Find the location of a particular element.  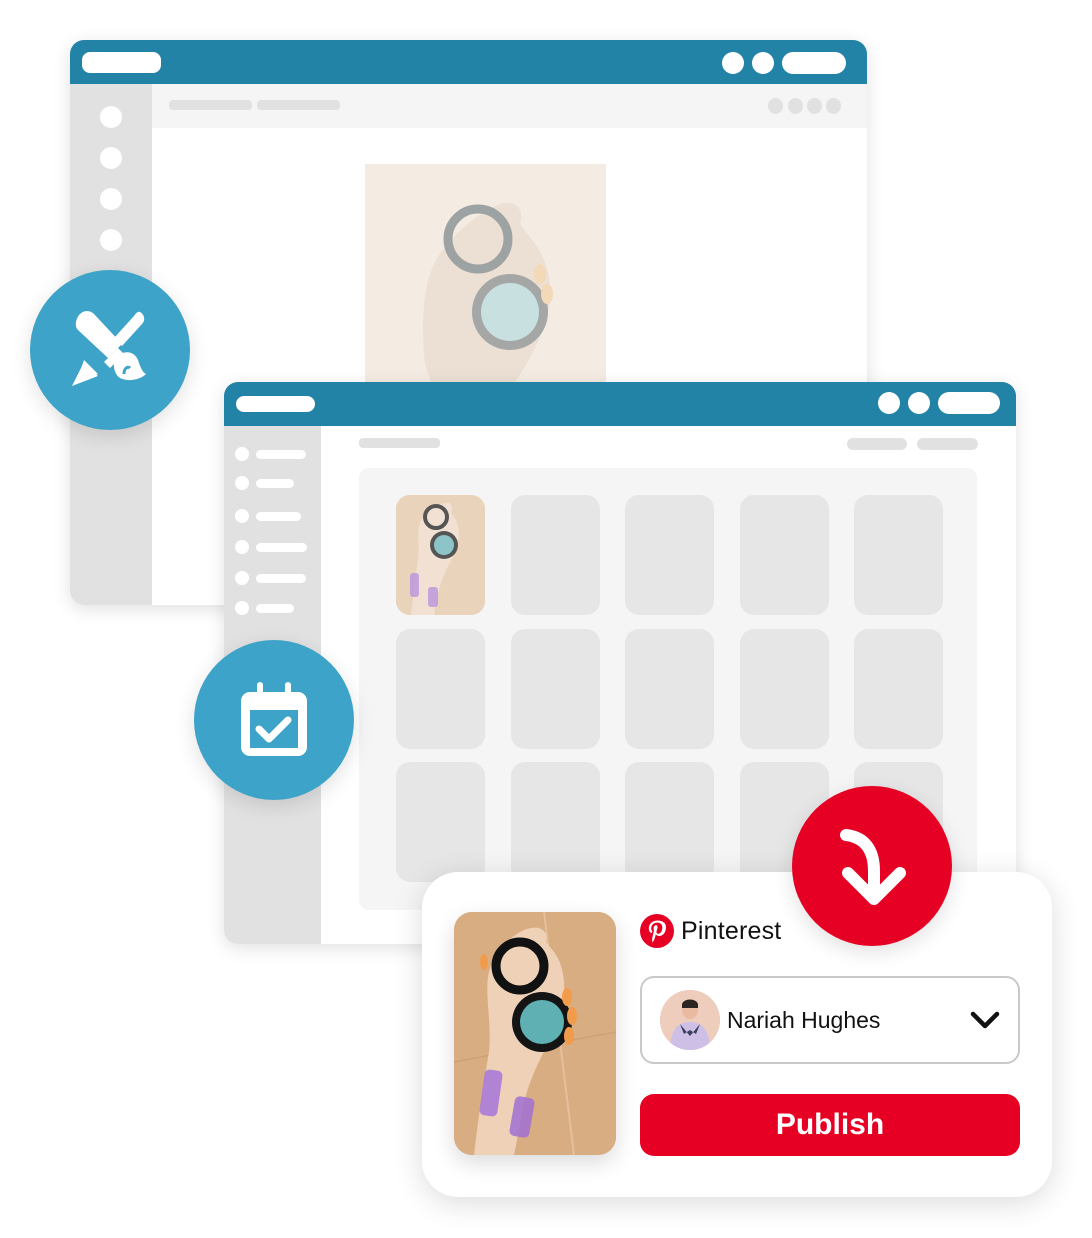

pencil-brush-icon is located at coordinates (109, 348).